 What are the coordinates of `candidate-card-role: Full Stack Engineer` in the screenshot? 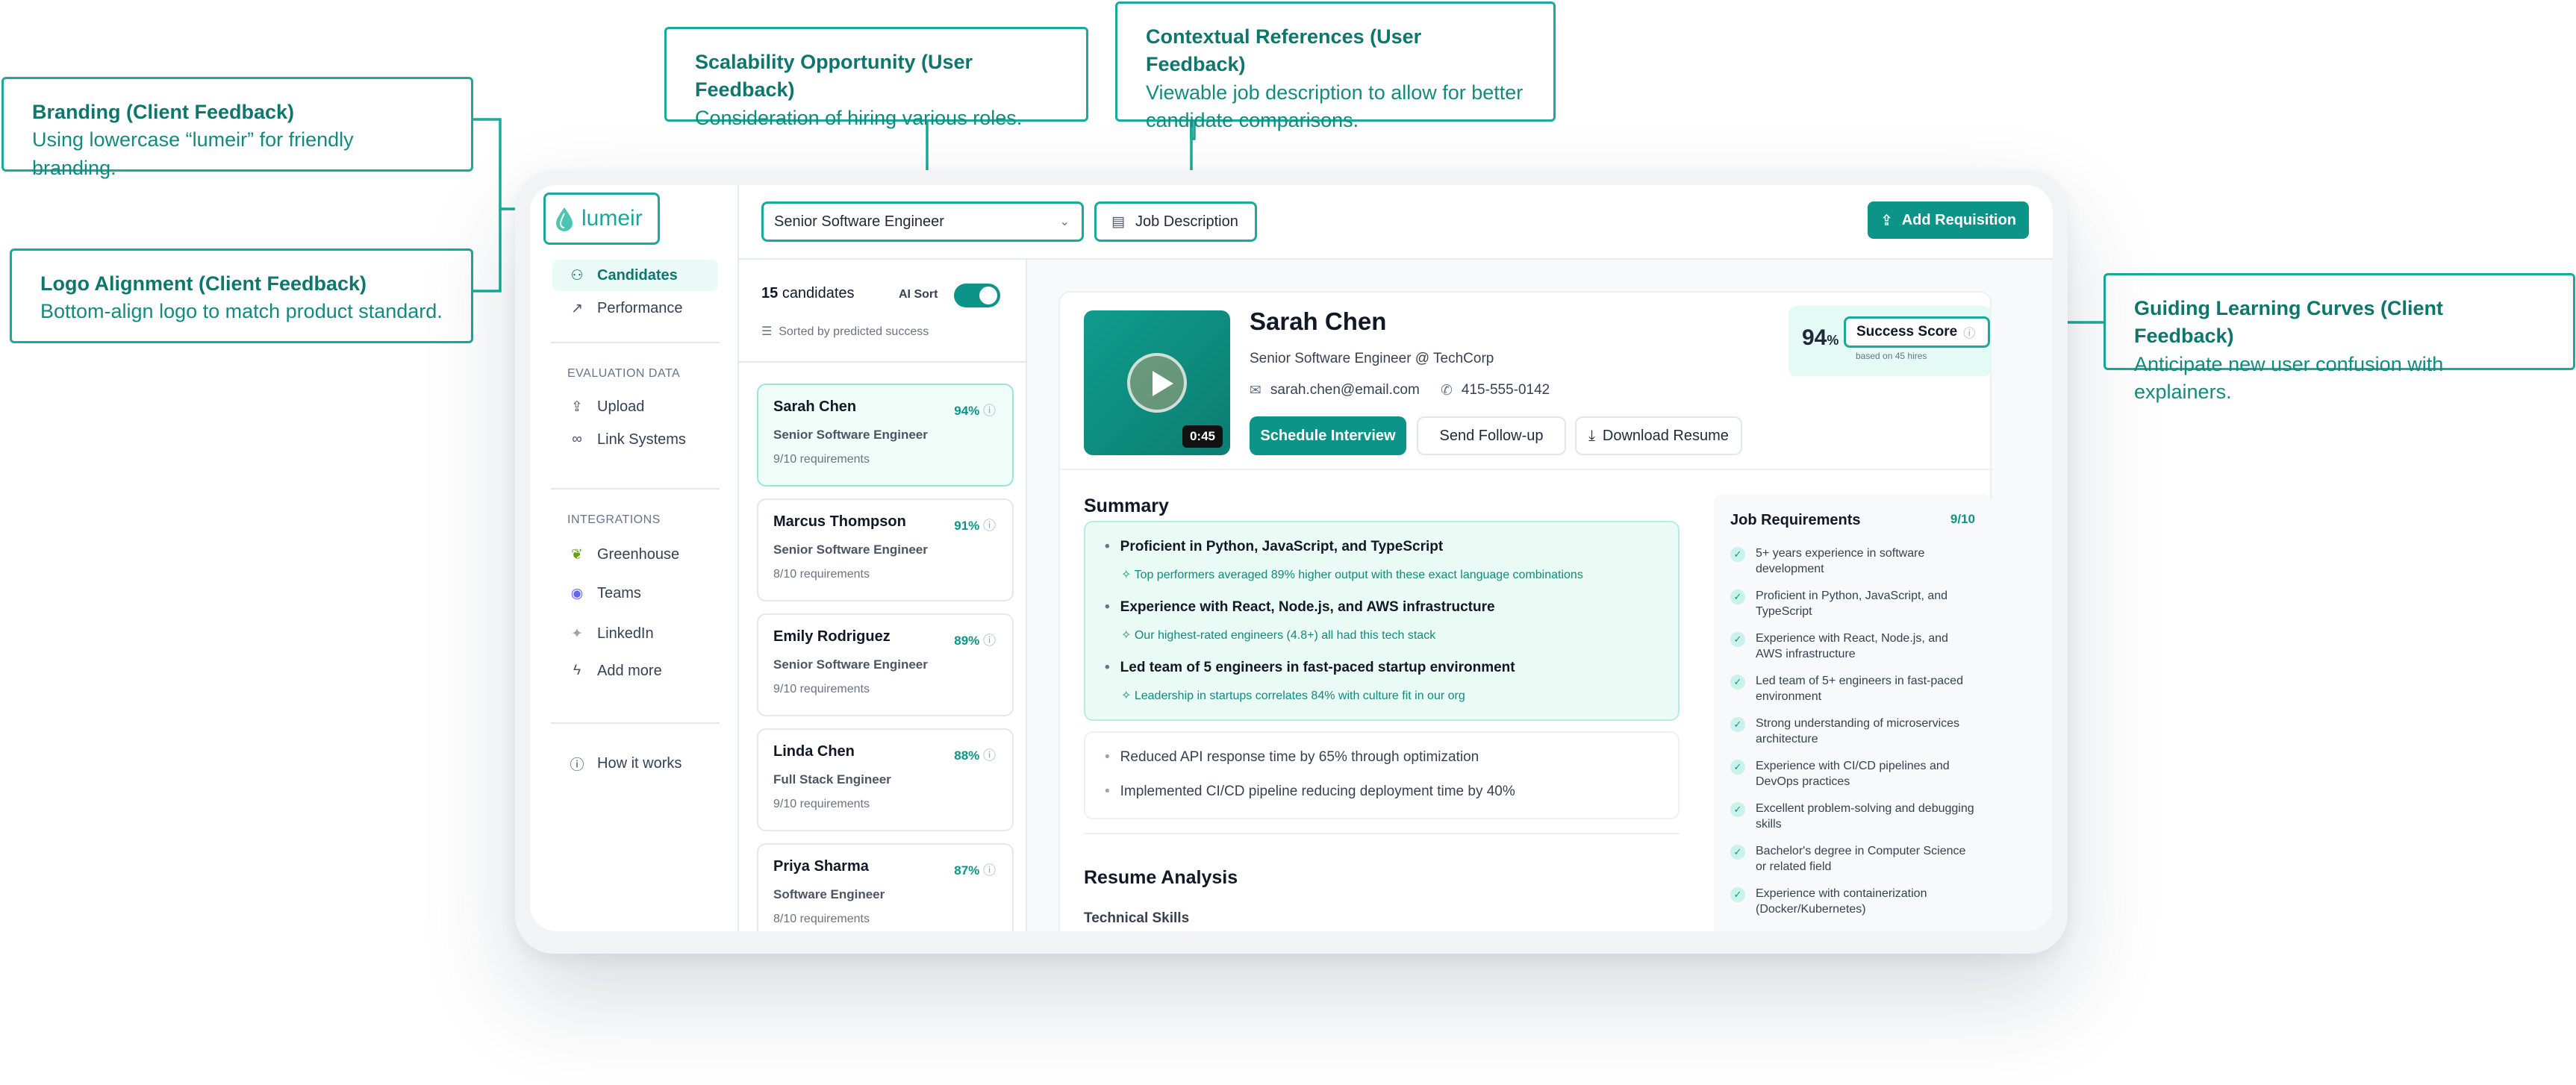 It's located at (832, 780).